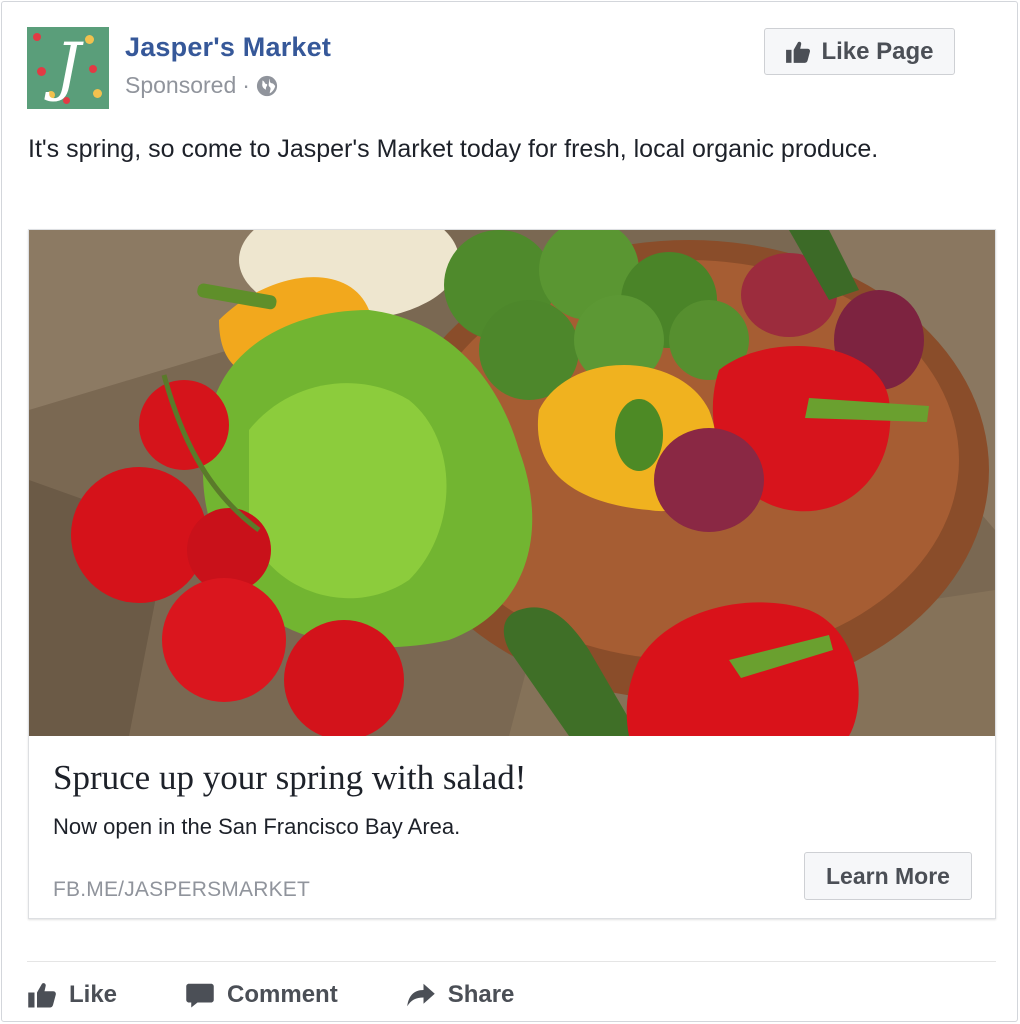 The image size is (1020, 1024). I want to click on avatar-letter: J, so click(68, 67).